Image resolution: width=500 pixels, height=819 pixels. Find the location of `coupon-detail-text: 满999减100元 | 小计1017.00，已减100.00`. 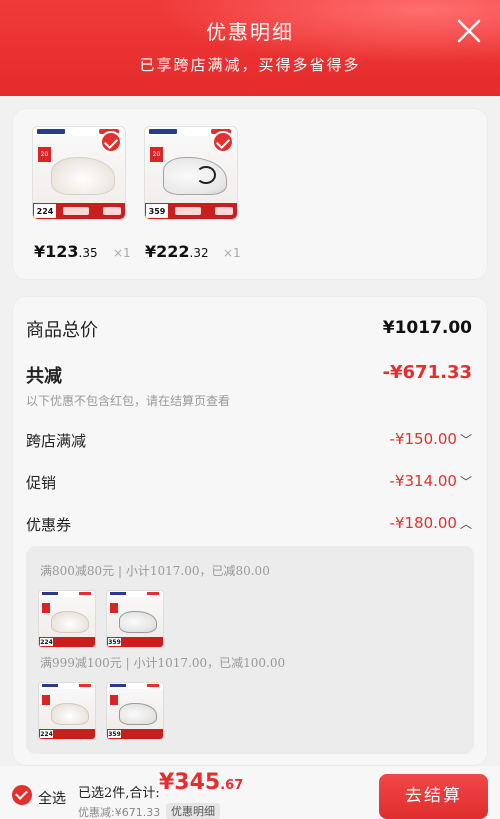

coupon-detail-text: 满999减100元 | 小计1017.00，已减100.00 is located at coordinates (163, 663).